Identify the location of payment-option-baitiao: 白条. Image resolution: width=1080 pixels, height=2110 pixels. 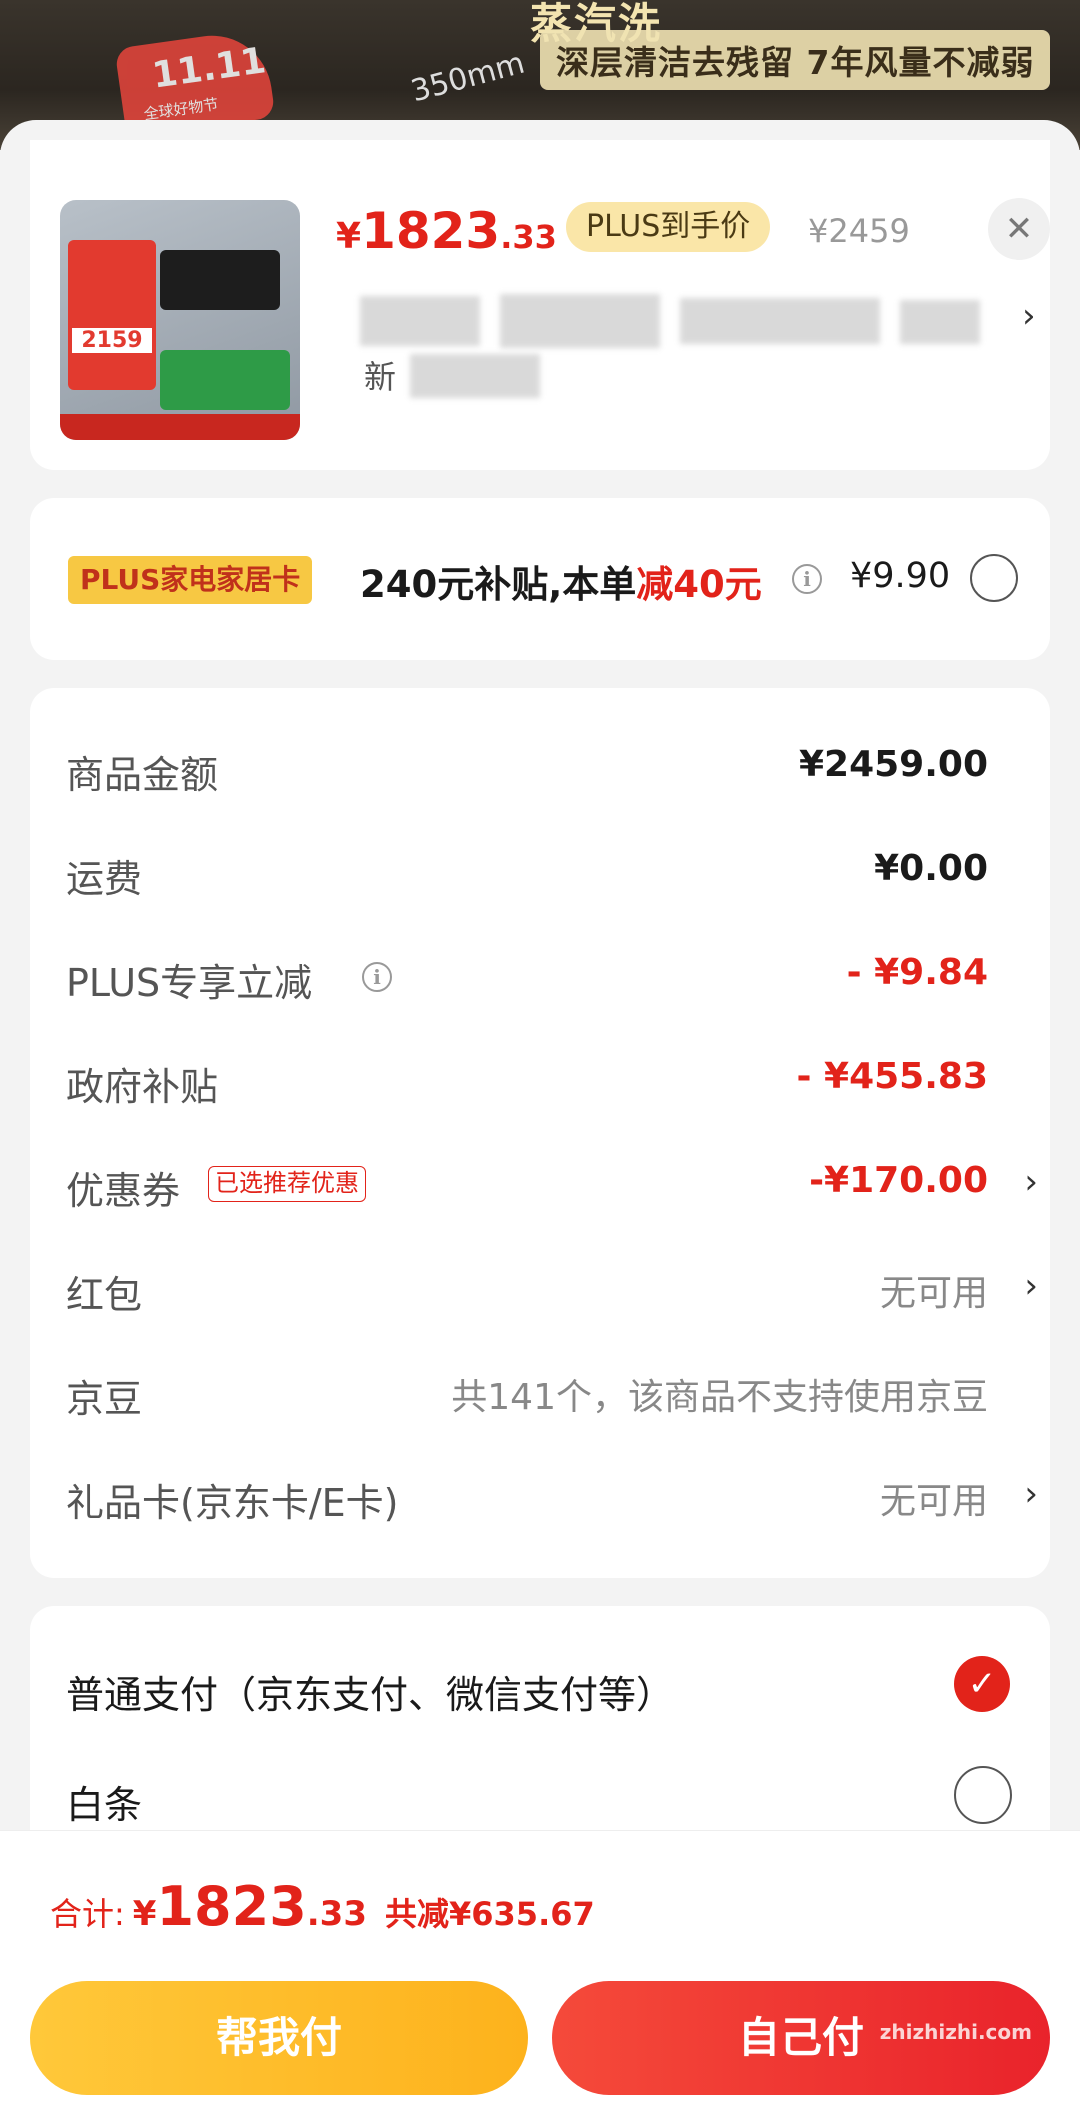
(541, 1796).